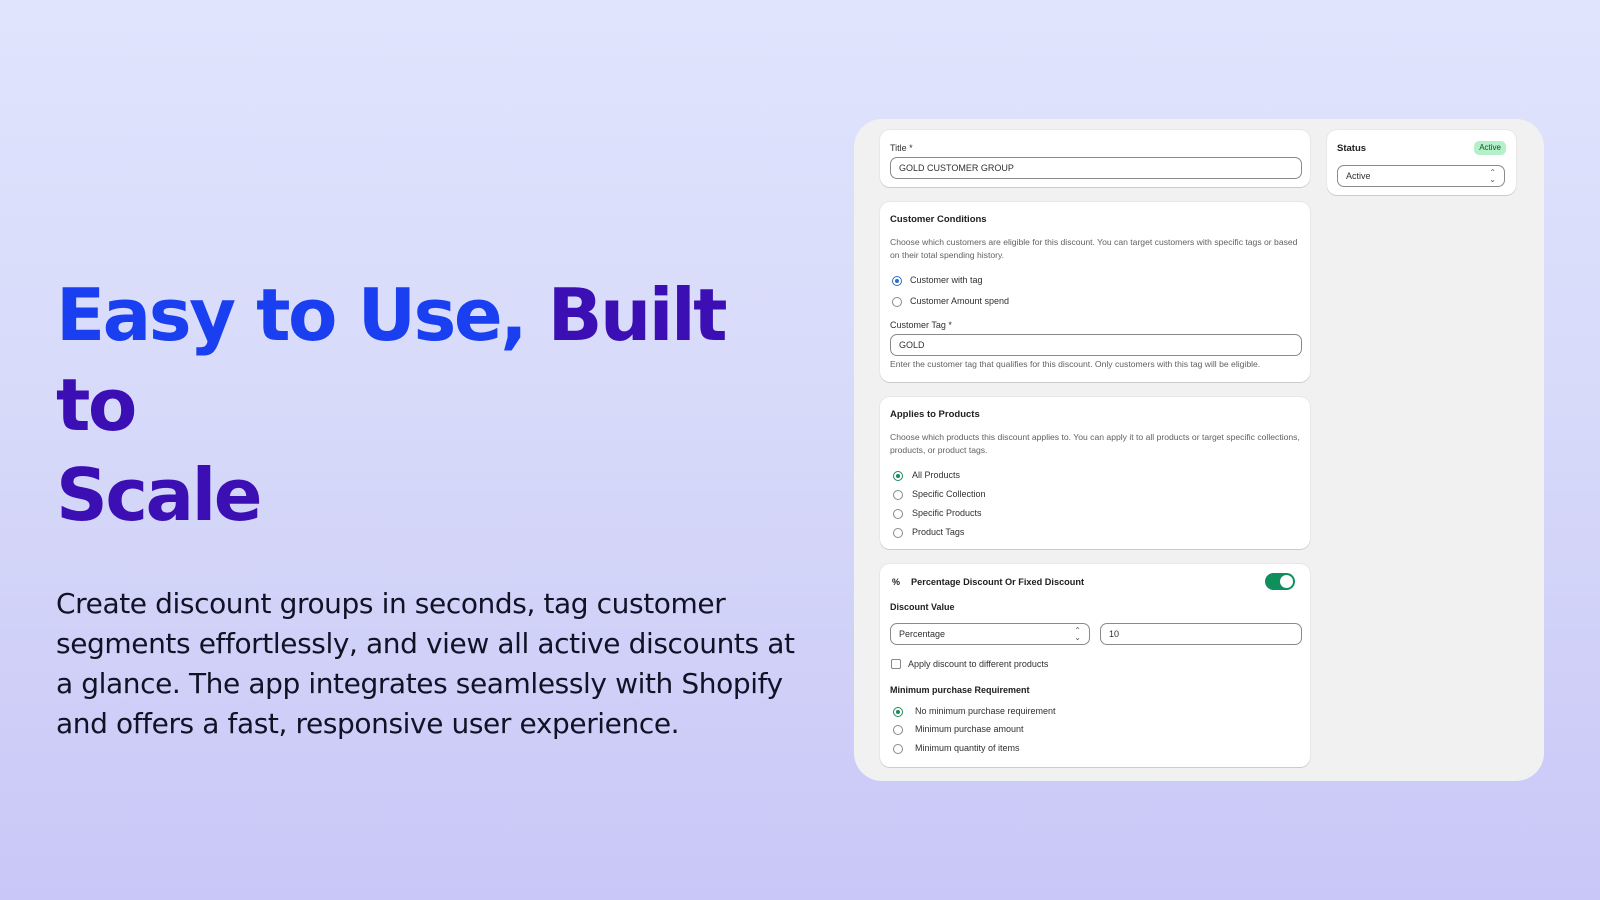  What do you see at coordinates (292, 315) in the screenshot?
I see `headline-part-1: Easy to Use,` at bounding box center [292, 315].